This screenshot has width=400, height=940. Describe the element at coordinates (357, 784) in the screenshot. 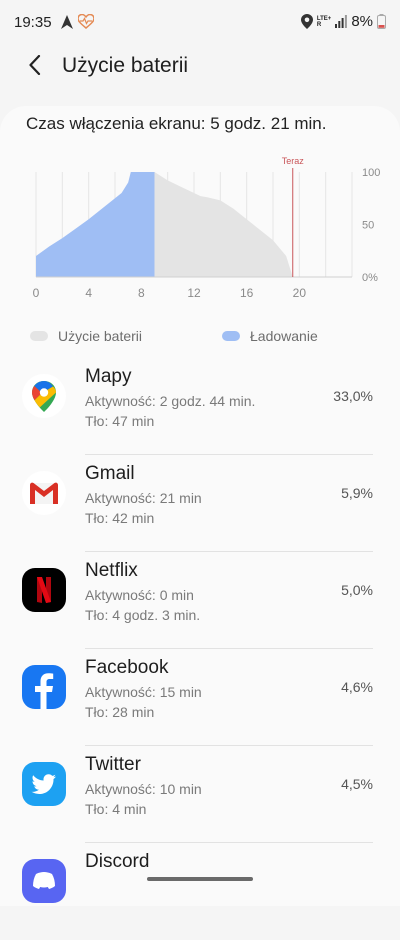

I see `app-usage-percent: 4,5%` at that location.